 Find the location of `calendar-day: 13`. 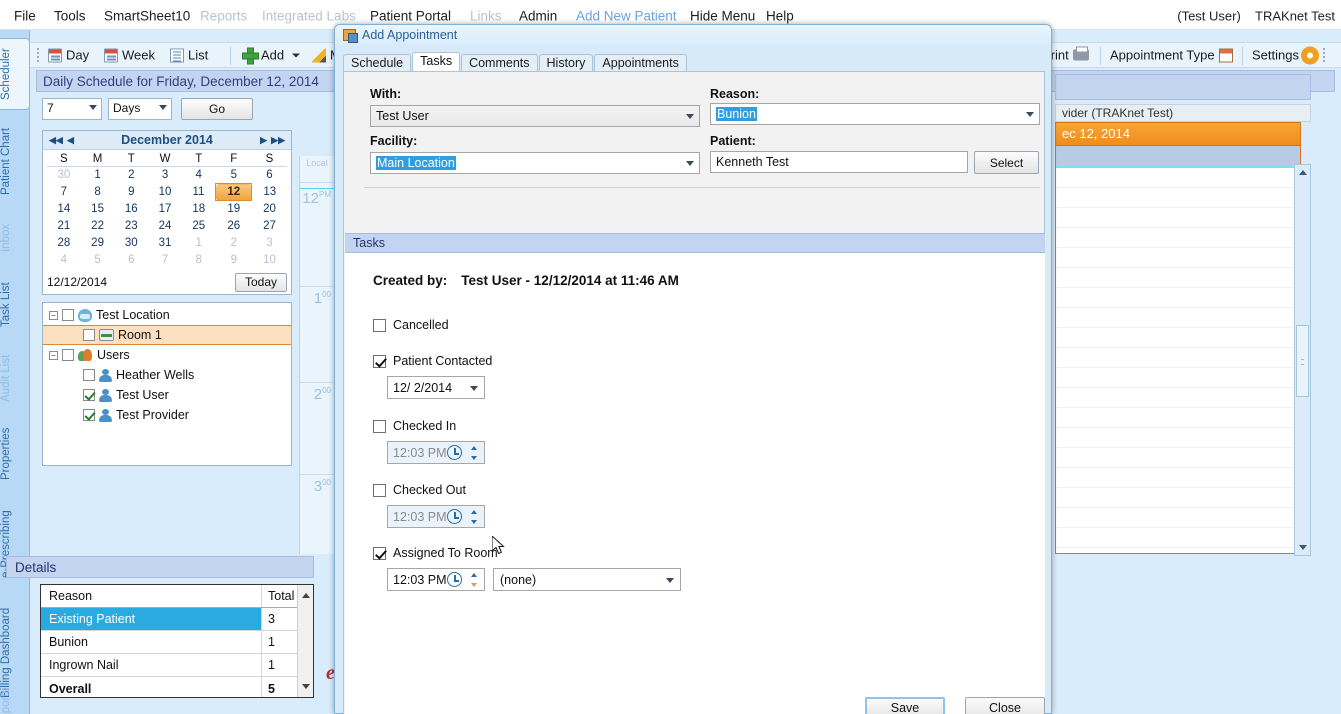

calendar-day: 13 is located at coordinates (269, 192).